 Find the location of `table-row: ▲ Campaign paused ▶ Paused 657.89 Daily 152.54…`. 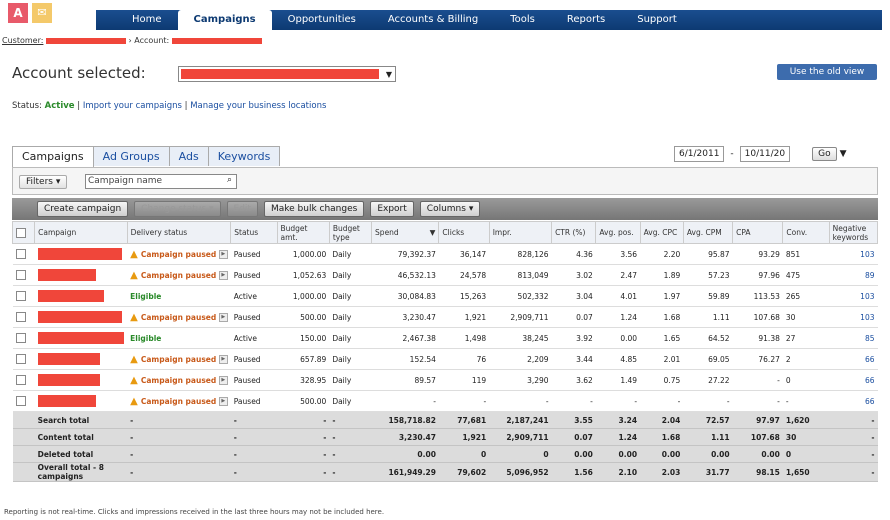

table-row: ▲ Campaign paused ▶ Paused 657.89 Daily 152.54… is located at coordinates (445, 359).